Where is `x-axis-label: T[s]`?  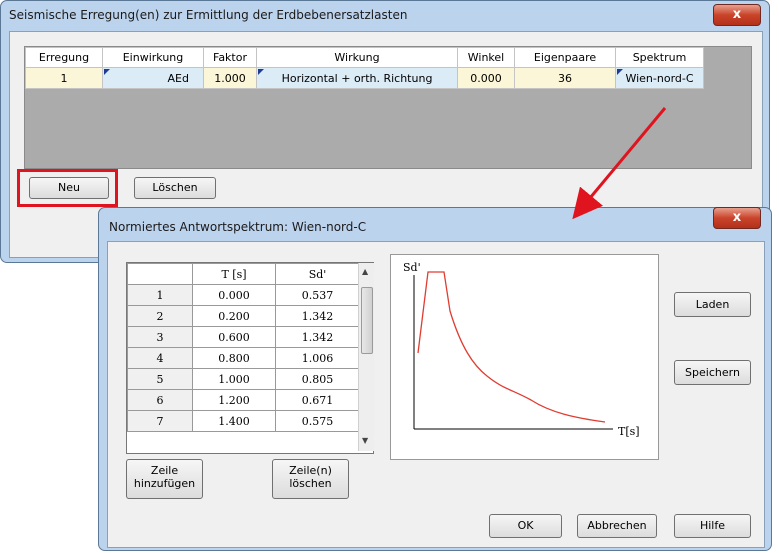 x-axis-label: T[s] is located at coordinates (629, 431).